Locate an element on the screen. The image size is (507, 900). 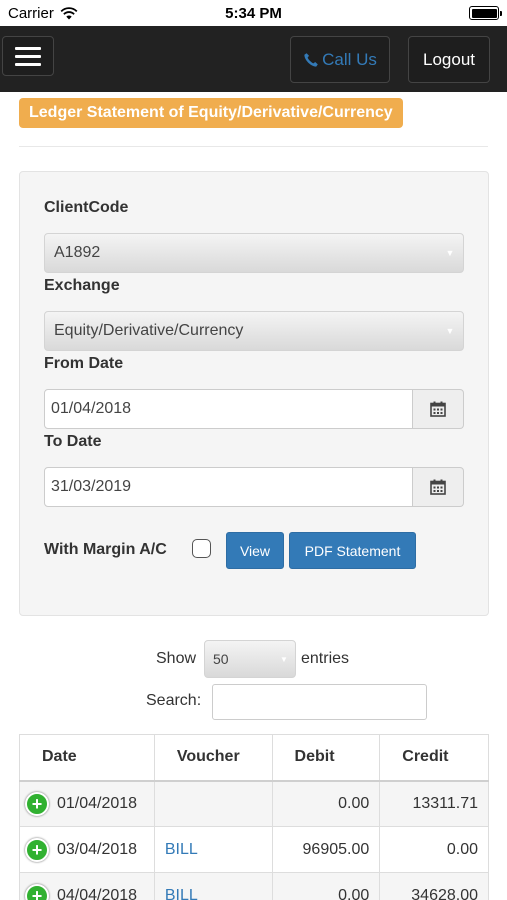
column-header-voucher: Voucher is located at coordinates (213, 758).